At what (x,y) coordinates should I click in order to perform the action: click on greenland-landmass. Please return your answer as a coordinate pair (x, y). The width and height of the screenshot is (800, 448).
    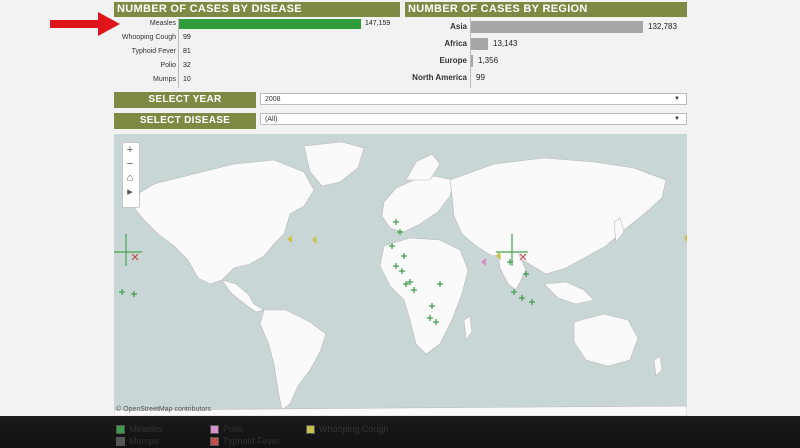
    Looking at the image, I should click on (334, 164).